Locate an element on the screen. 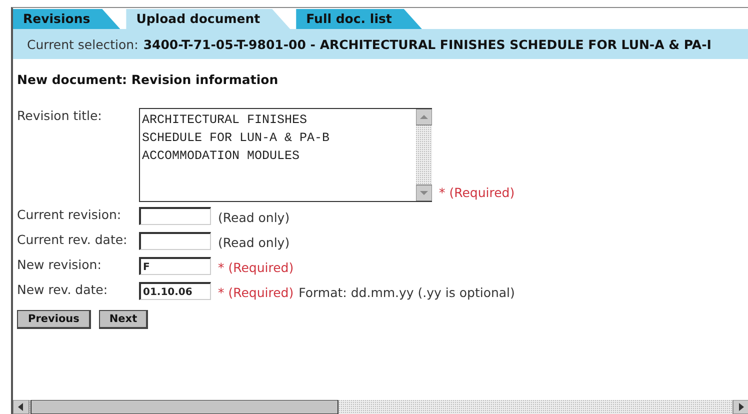  input-field: F is located at coordinates (175, 266).